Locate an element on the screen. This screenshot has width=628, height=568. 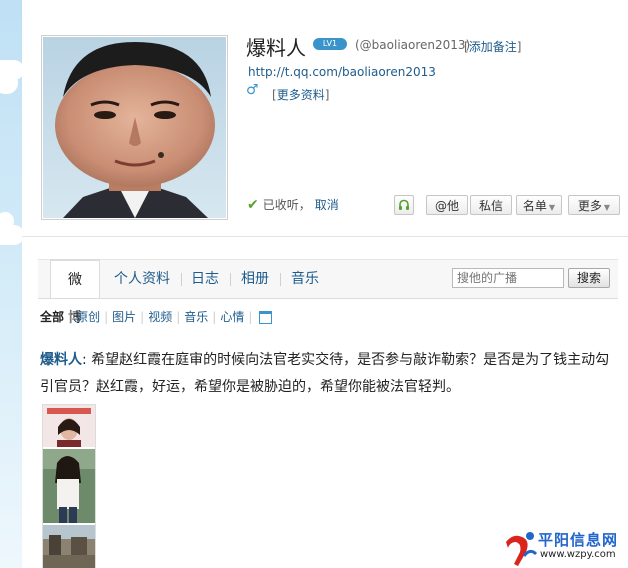
more-dropdown-button: 更多 ▼ is located at coordinates (594, 205).